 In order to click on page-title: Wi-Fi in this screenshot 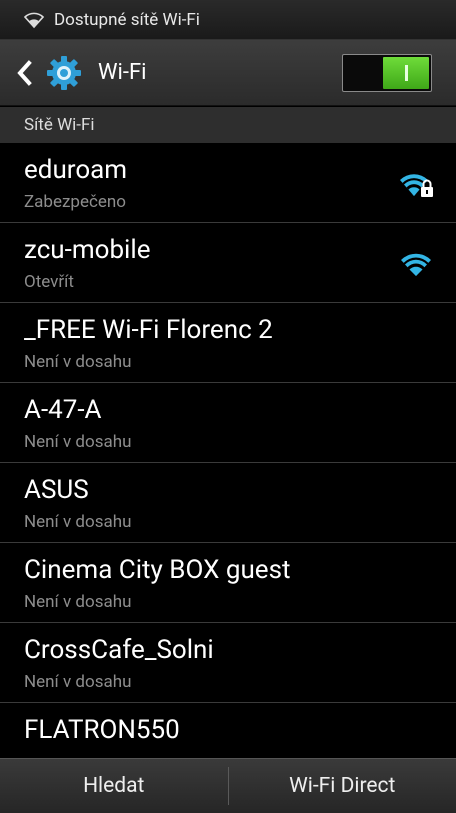, I will do `click(122, 72)`.